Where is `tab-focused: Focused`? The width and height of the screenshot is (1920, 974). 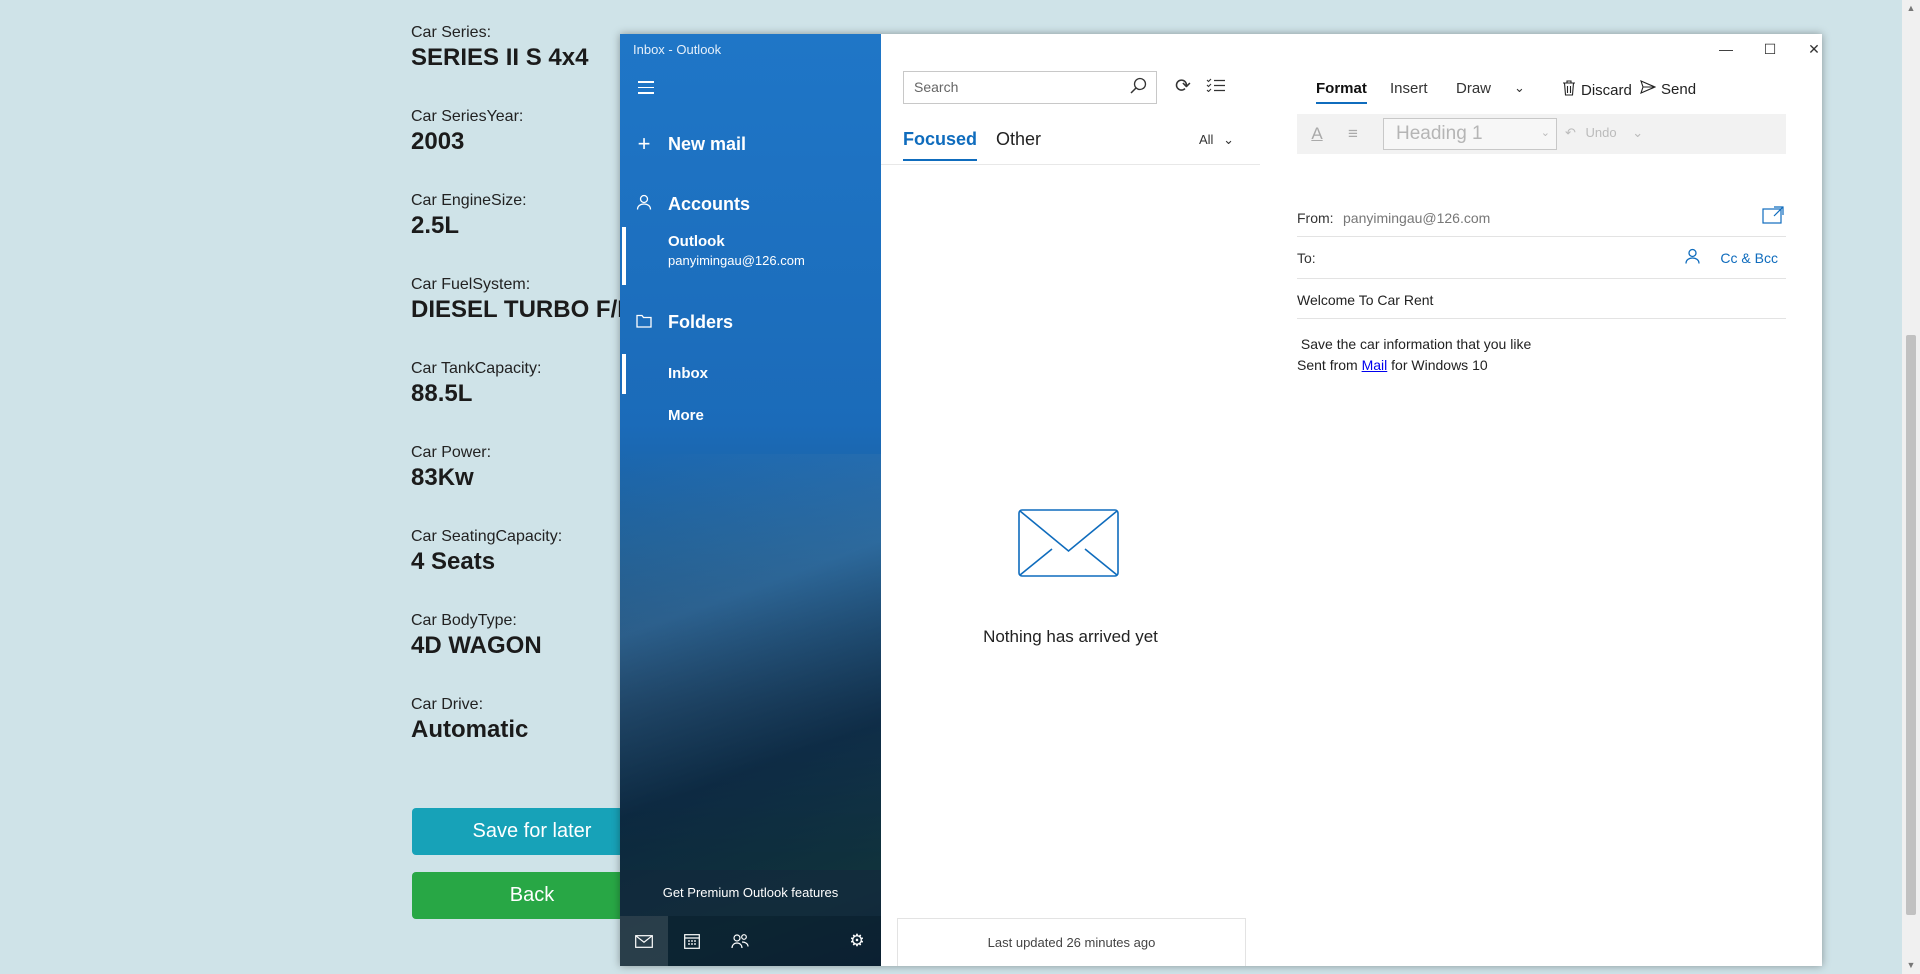 tab-focused: Focused is located at coordinates (940, 145).